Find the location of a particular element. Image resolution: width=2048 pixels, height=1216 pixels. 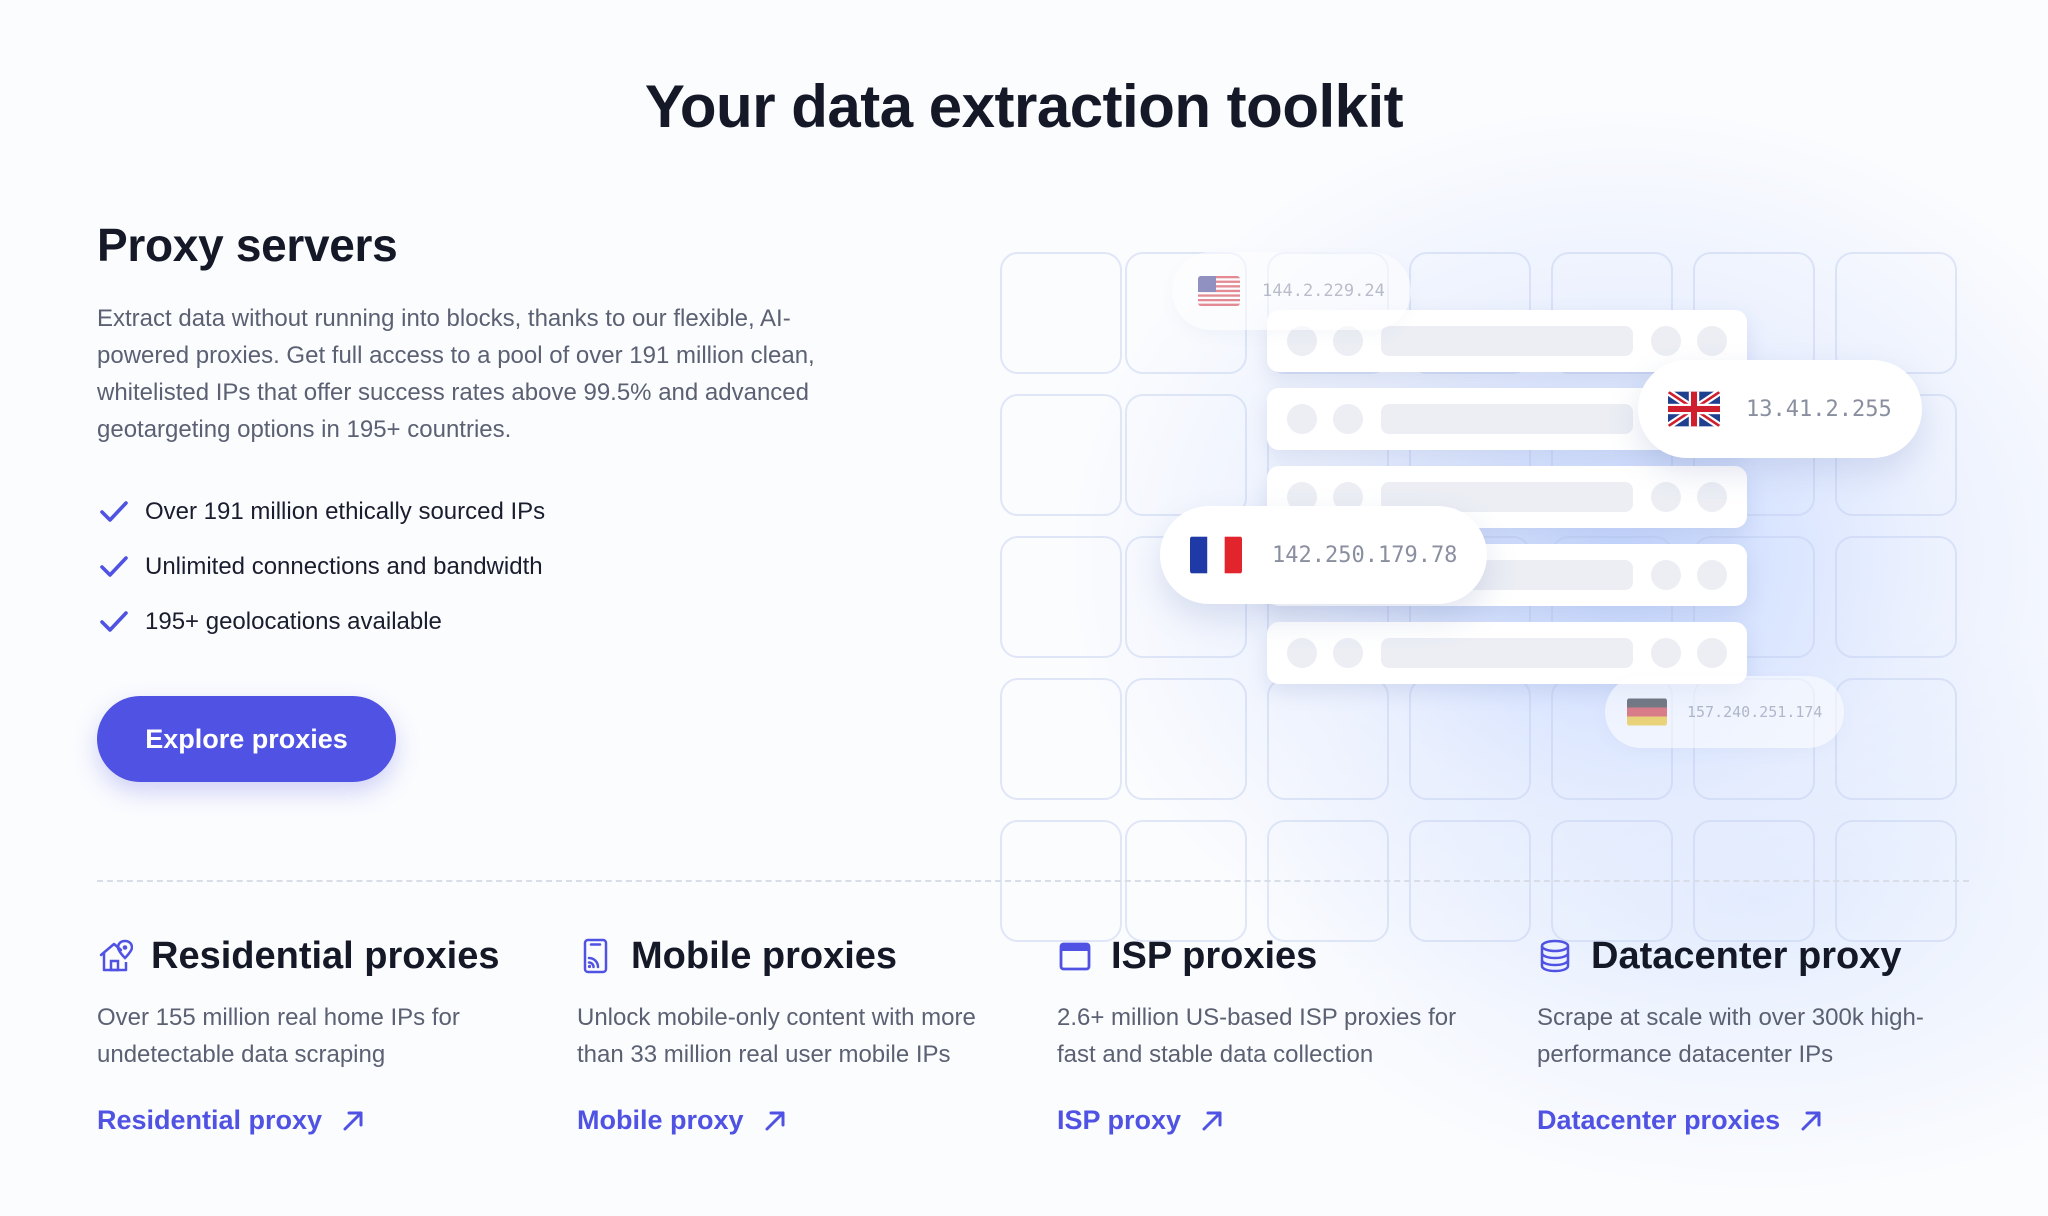

browser-window-icon is located at coordinates (1075, 956).